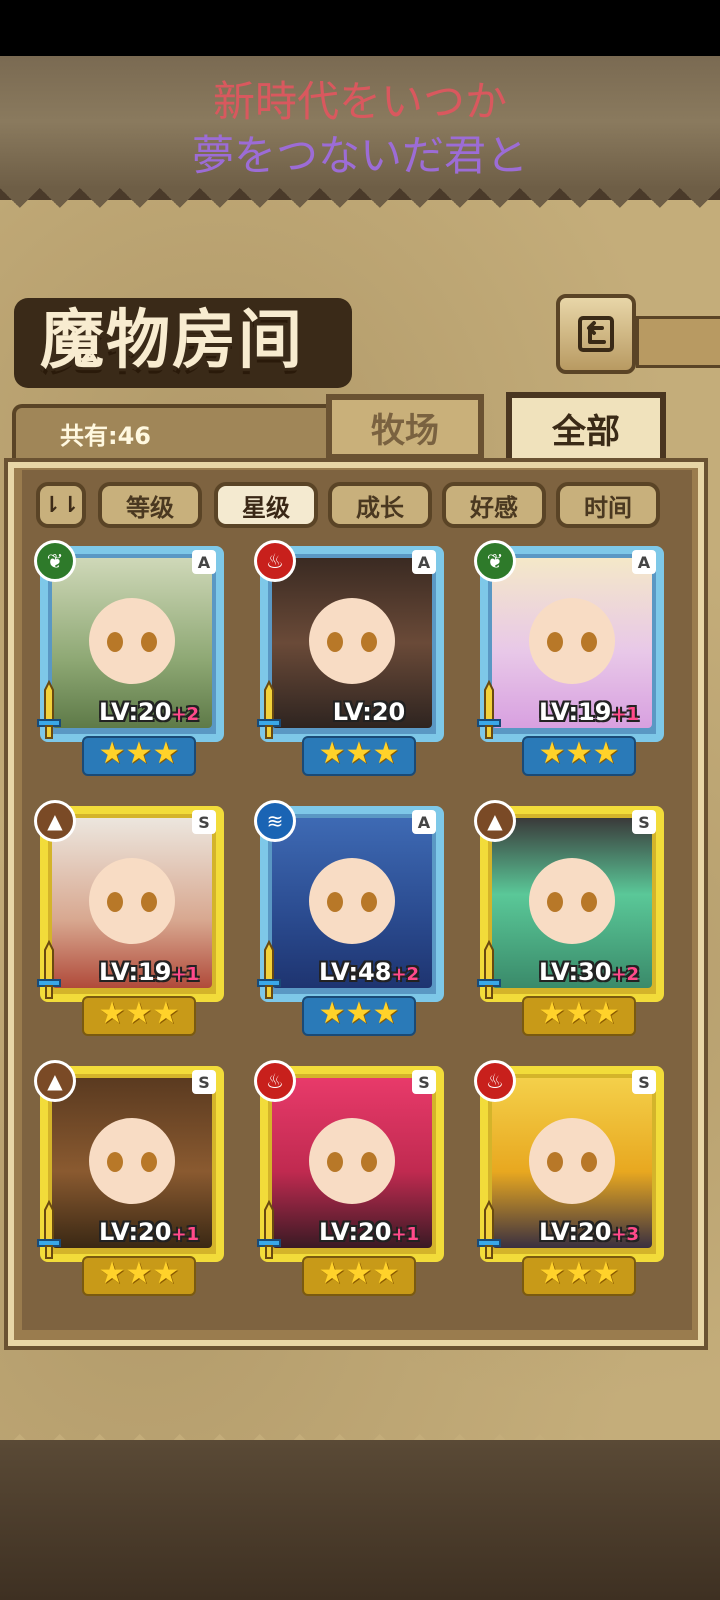 The image size is (720, 1600). I want to click on monster-card: S ▲ LV:30+2 ★ ★ ★, so click(569, 918).